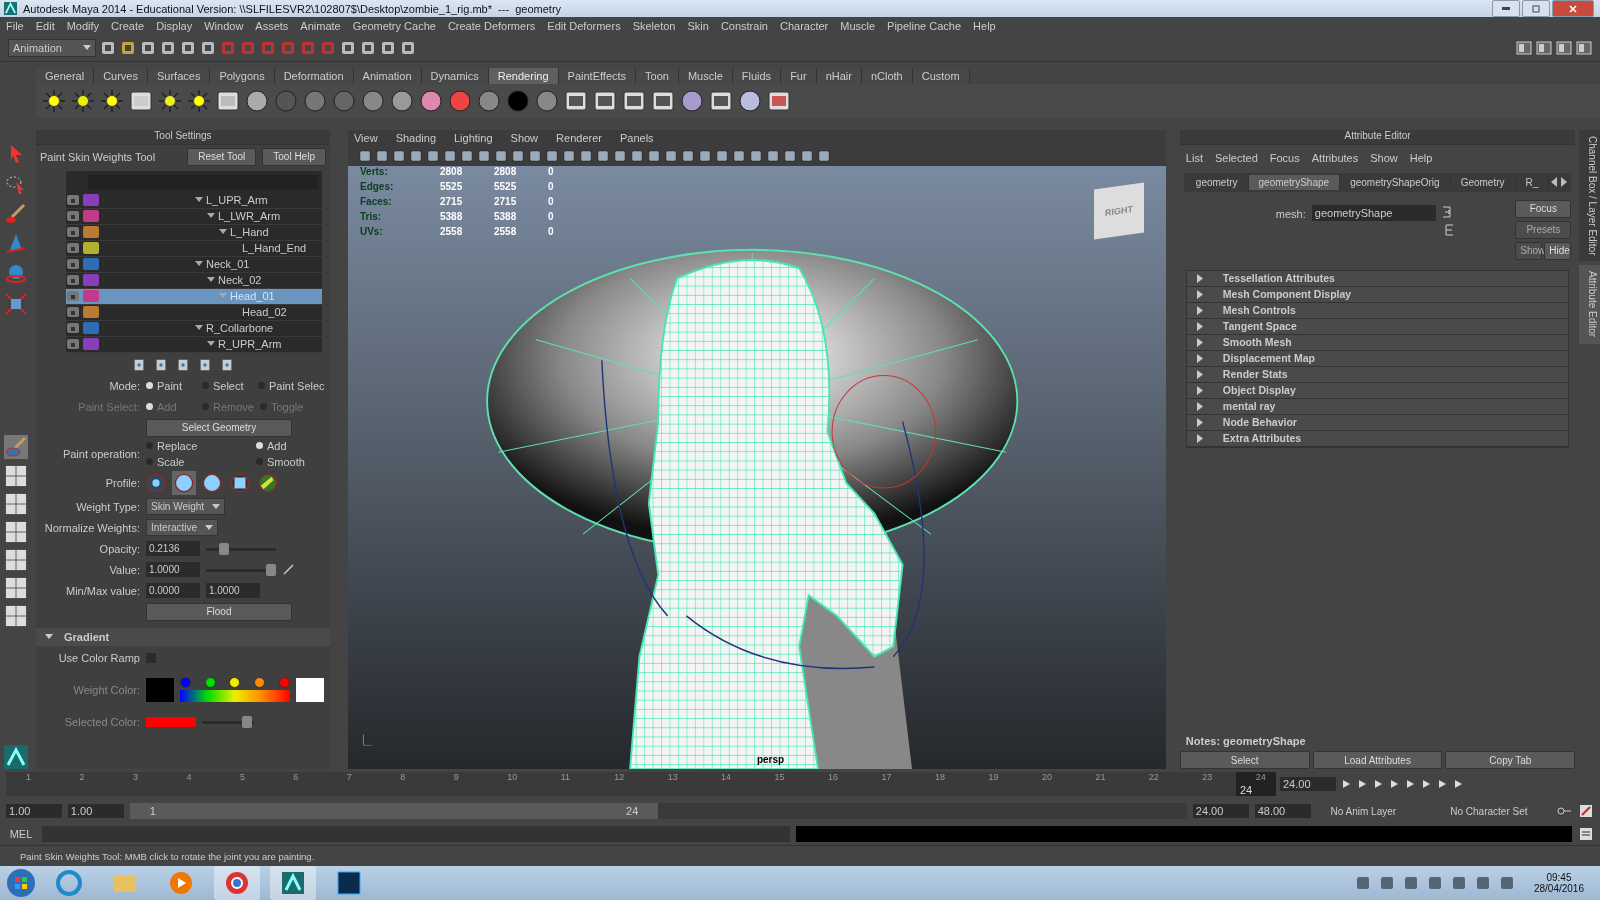  Describe the element at coordinates (193, 232) in the screenshot. I see `joint-row: L_Hand` at that location.